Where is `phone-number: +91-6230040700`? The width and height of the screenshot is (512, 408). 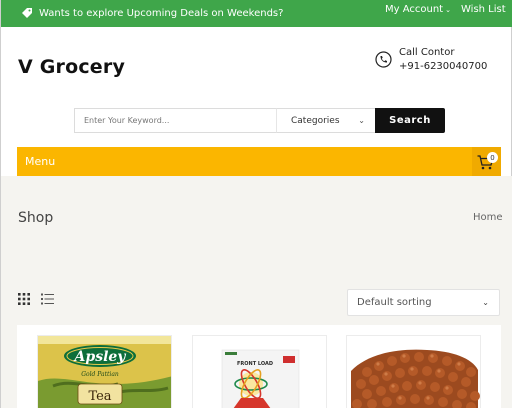
phone-number: +91-6230040700 is located at coordinates (443, 66).